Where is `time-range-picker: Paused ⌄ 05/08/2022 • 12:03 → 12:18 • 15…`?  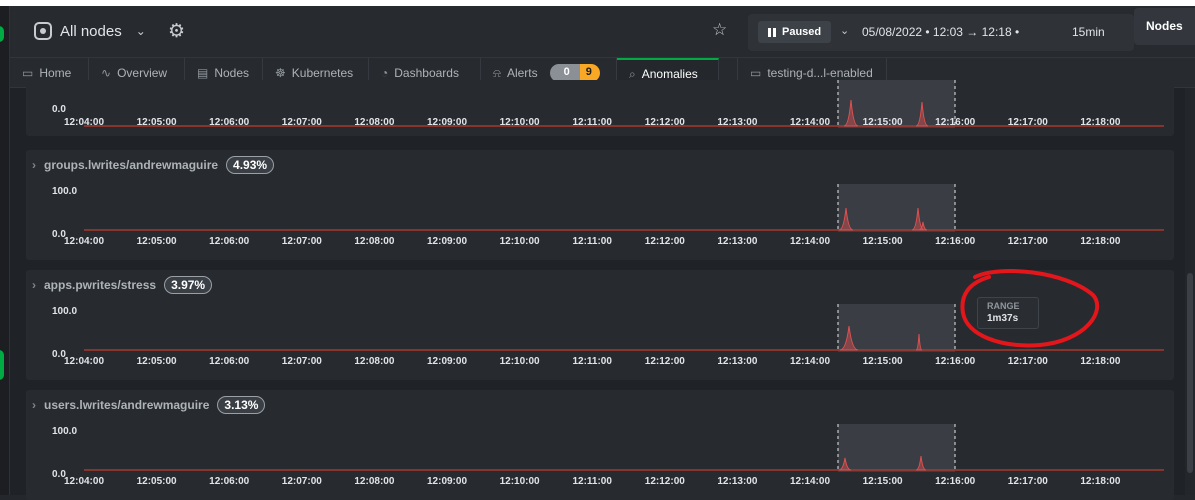 time-range-picker: Paused ⌄ 05/08/2022 • 12:03 → 12:18 • 15… is located at coordinates (941, 32).